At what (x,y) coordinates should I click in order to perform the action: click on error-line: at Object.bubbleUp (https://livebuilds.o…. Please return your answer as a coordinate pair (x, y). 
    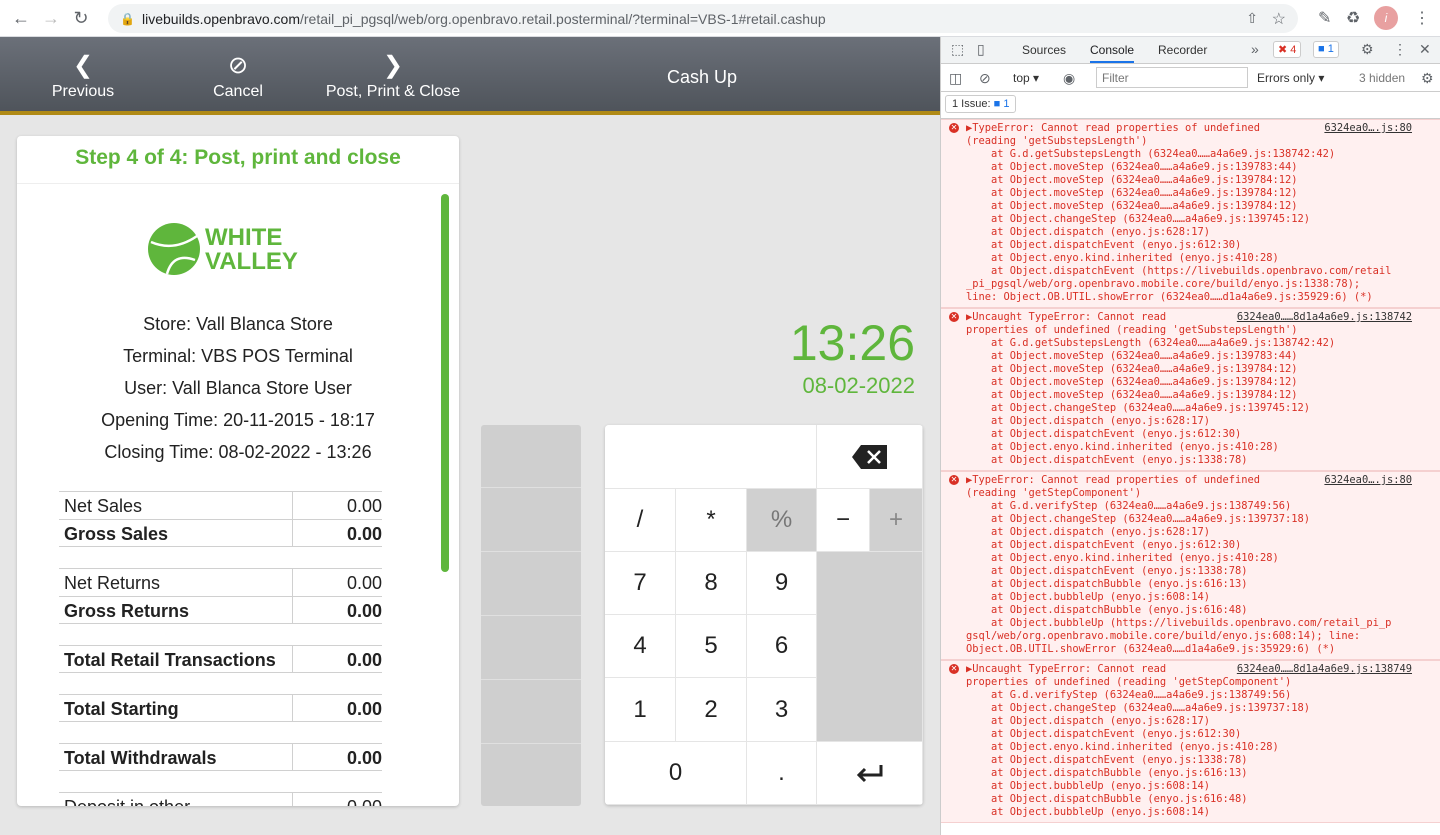
    Looking at the image, I should click on (1179, 623).